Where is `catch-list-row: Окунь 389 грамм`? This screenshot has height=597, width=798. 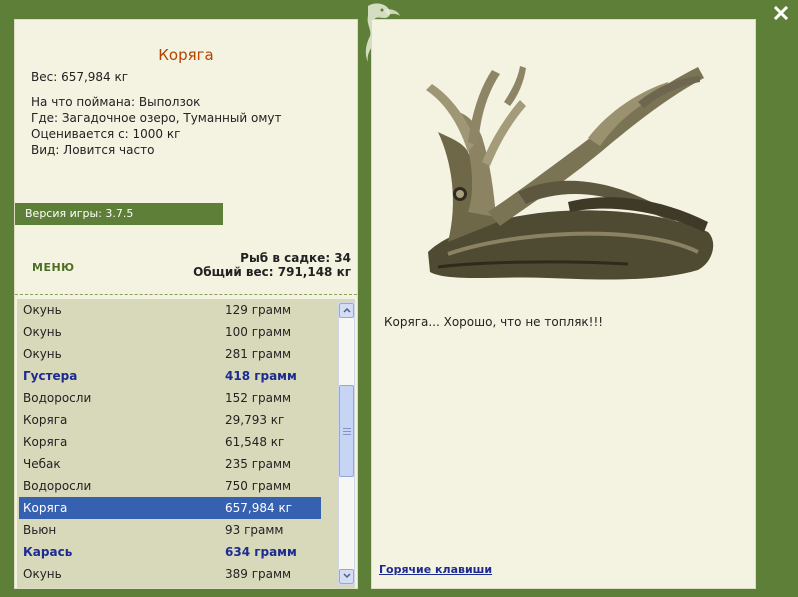 catch-list-row: Окунь 389 грамм is located at coordinates (170, 574).